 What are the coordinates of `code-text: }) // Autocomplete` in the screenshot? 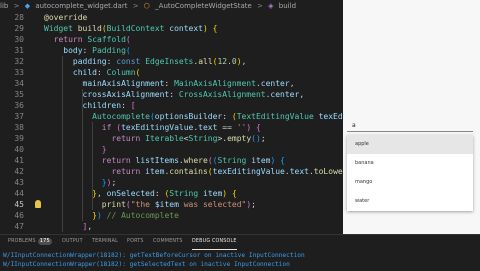 It's located at (135, 215).